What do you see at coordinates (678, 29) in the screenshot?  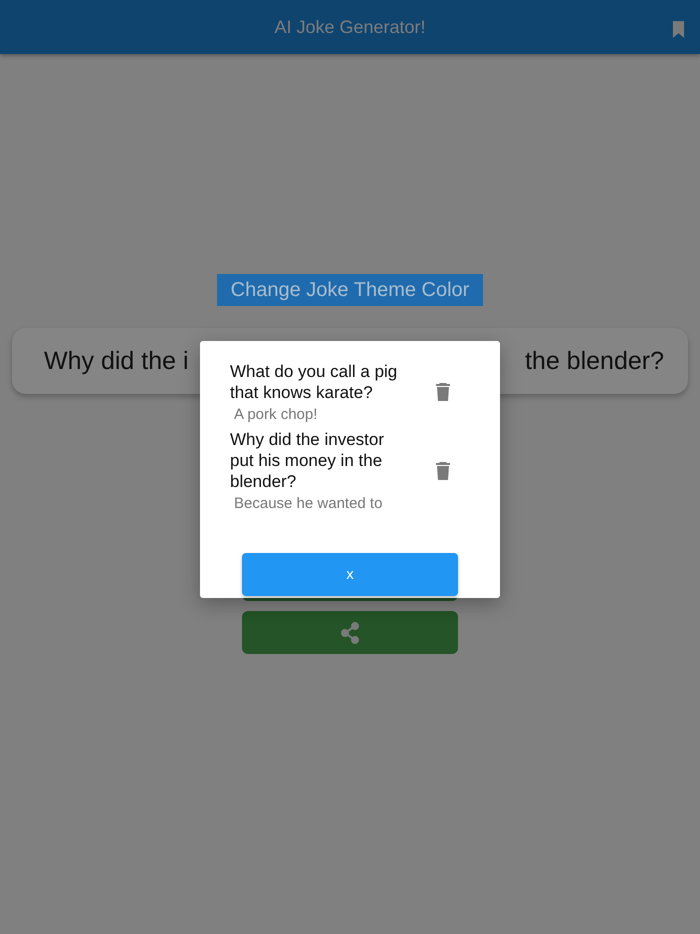 I see `bookmark-icon` at bounding box center [678, 29].